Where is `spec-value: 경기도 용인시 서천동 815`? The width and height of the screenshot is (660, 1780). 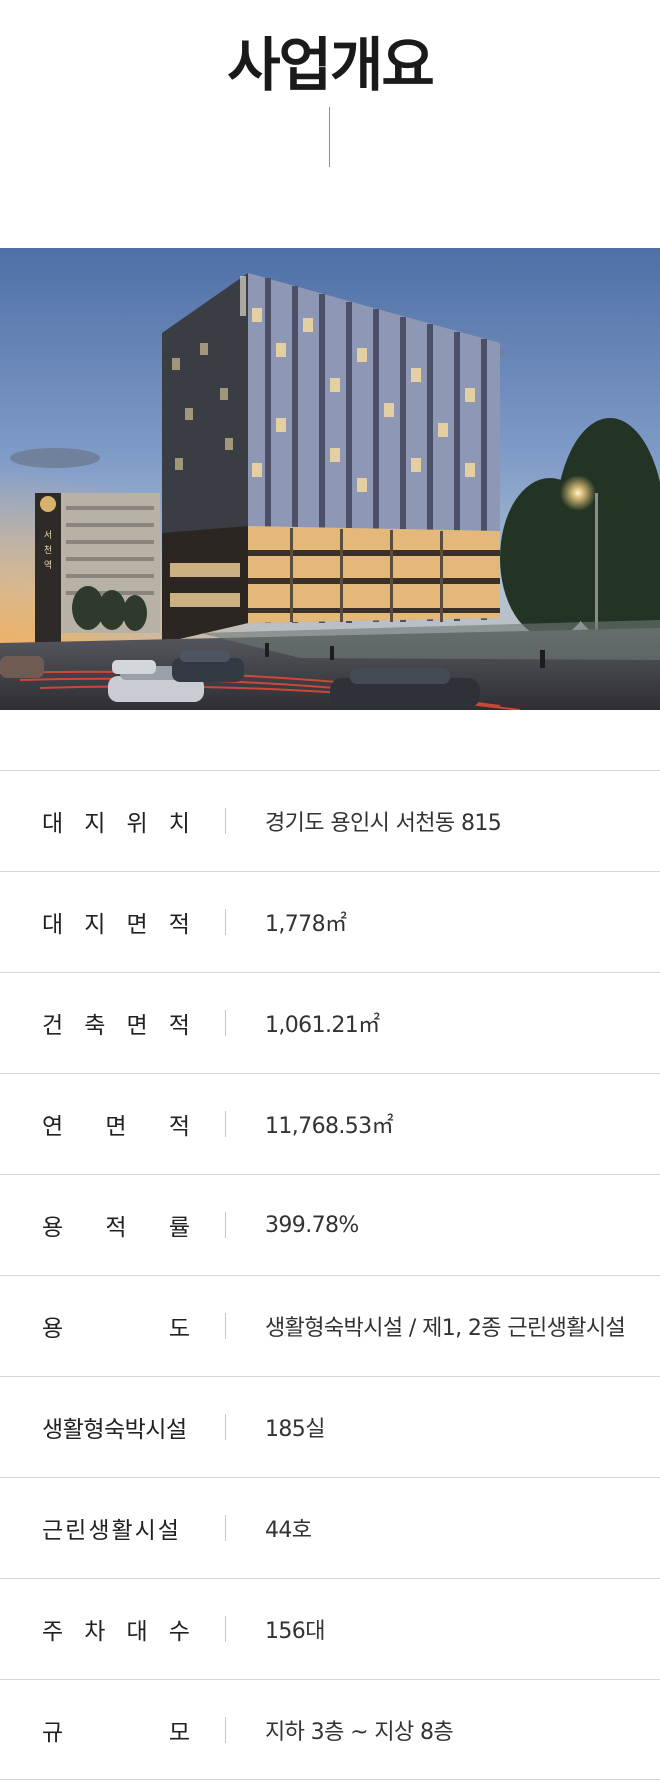
spec-value: 경기도 용인시 서천동 815 is located at coordinates (383, 823).